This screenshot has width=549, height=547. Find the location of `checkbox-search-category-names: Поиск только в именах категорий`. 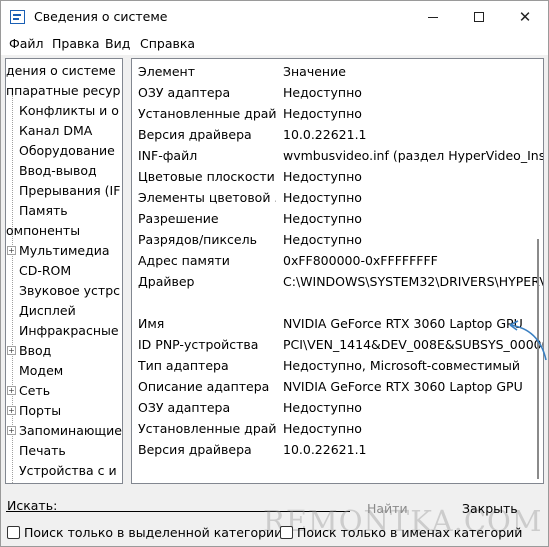

checkbox-search-category-names: Поиск только в именах категорий is located at coordinates (401, 532).